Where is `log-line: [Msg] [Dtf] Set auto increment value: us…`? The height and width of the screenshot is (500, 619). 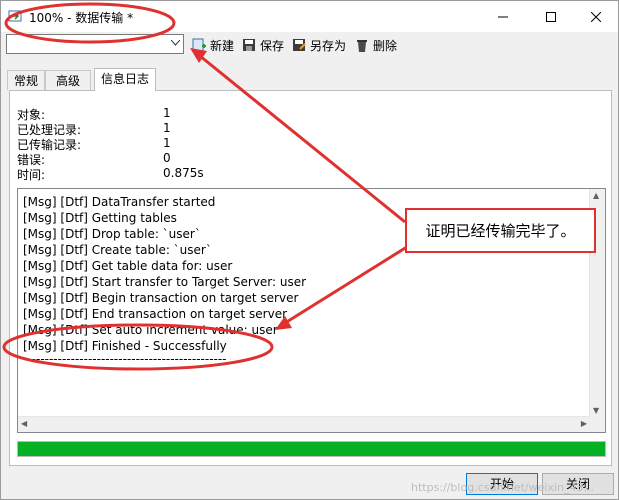 log-line: [Msg] [Dtf] Set auto increment value: us… is located at coordinates (150, 330).